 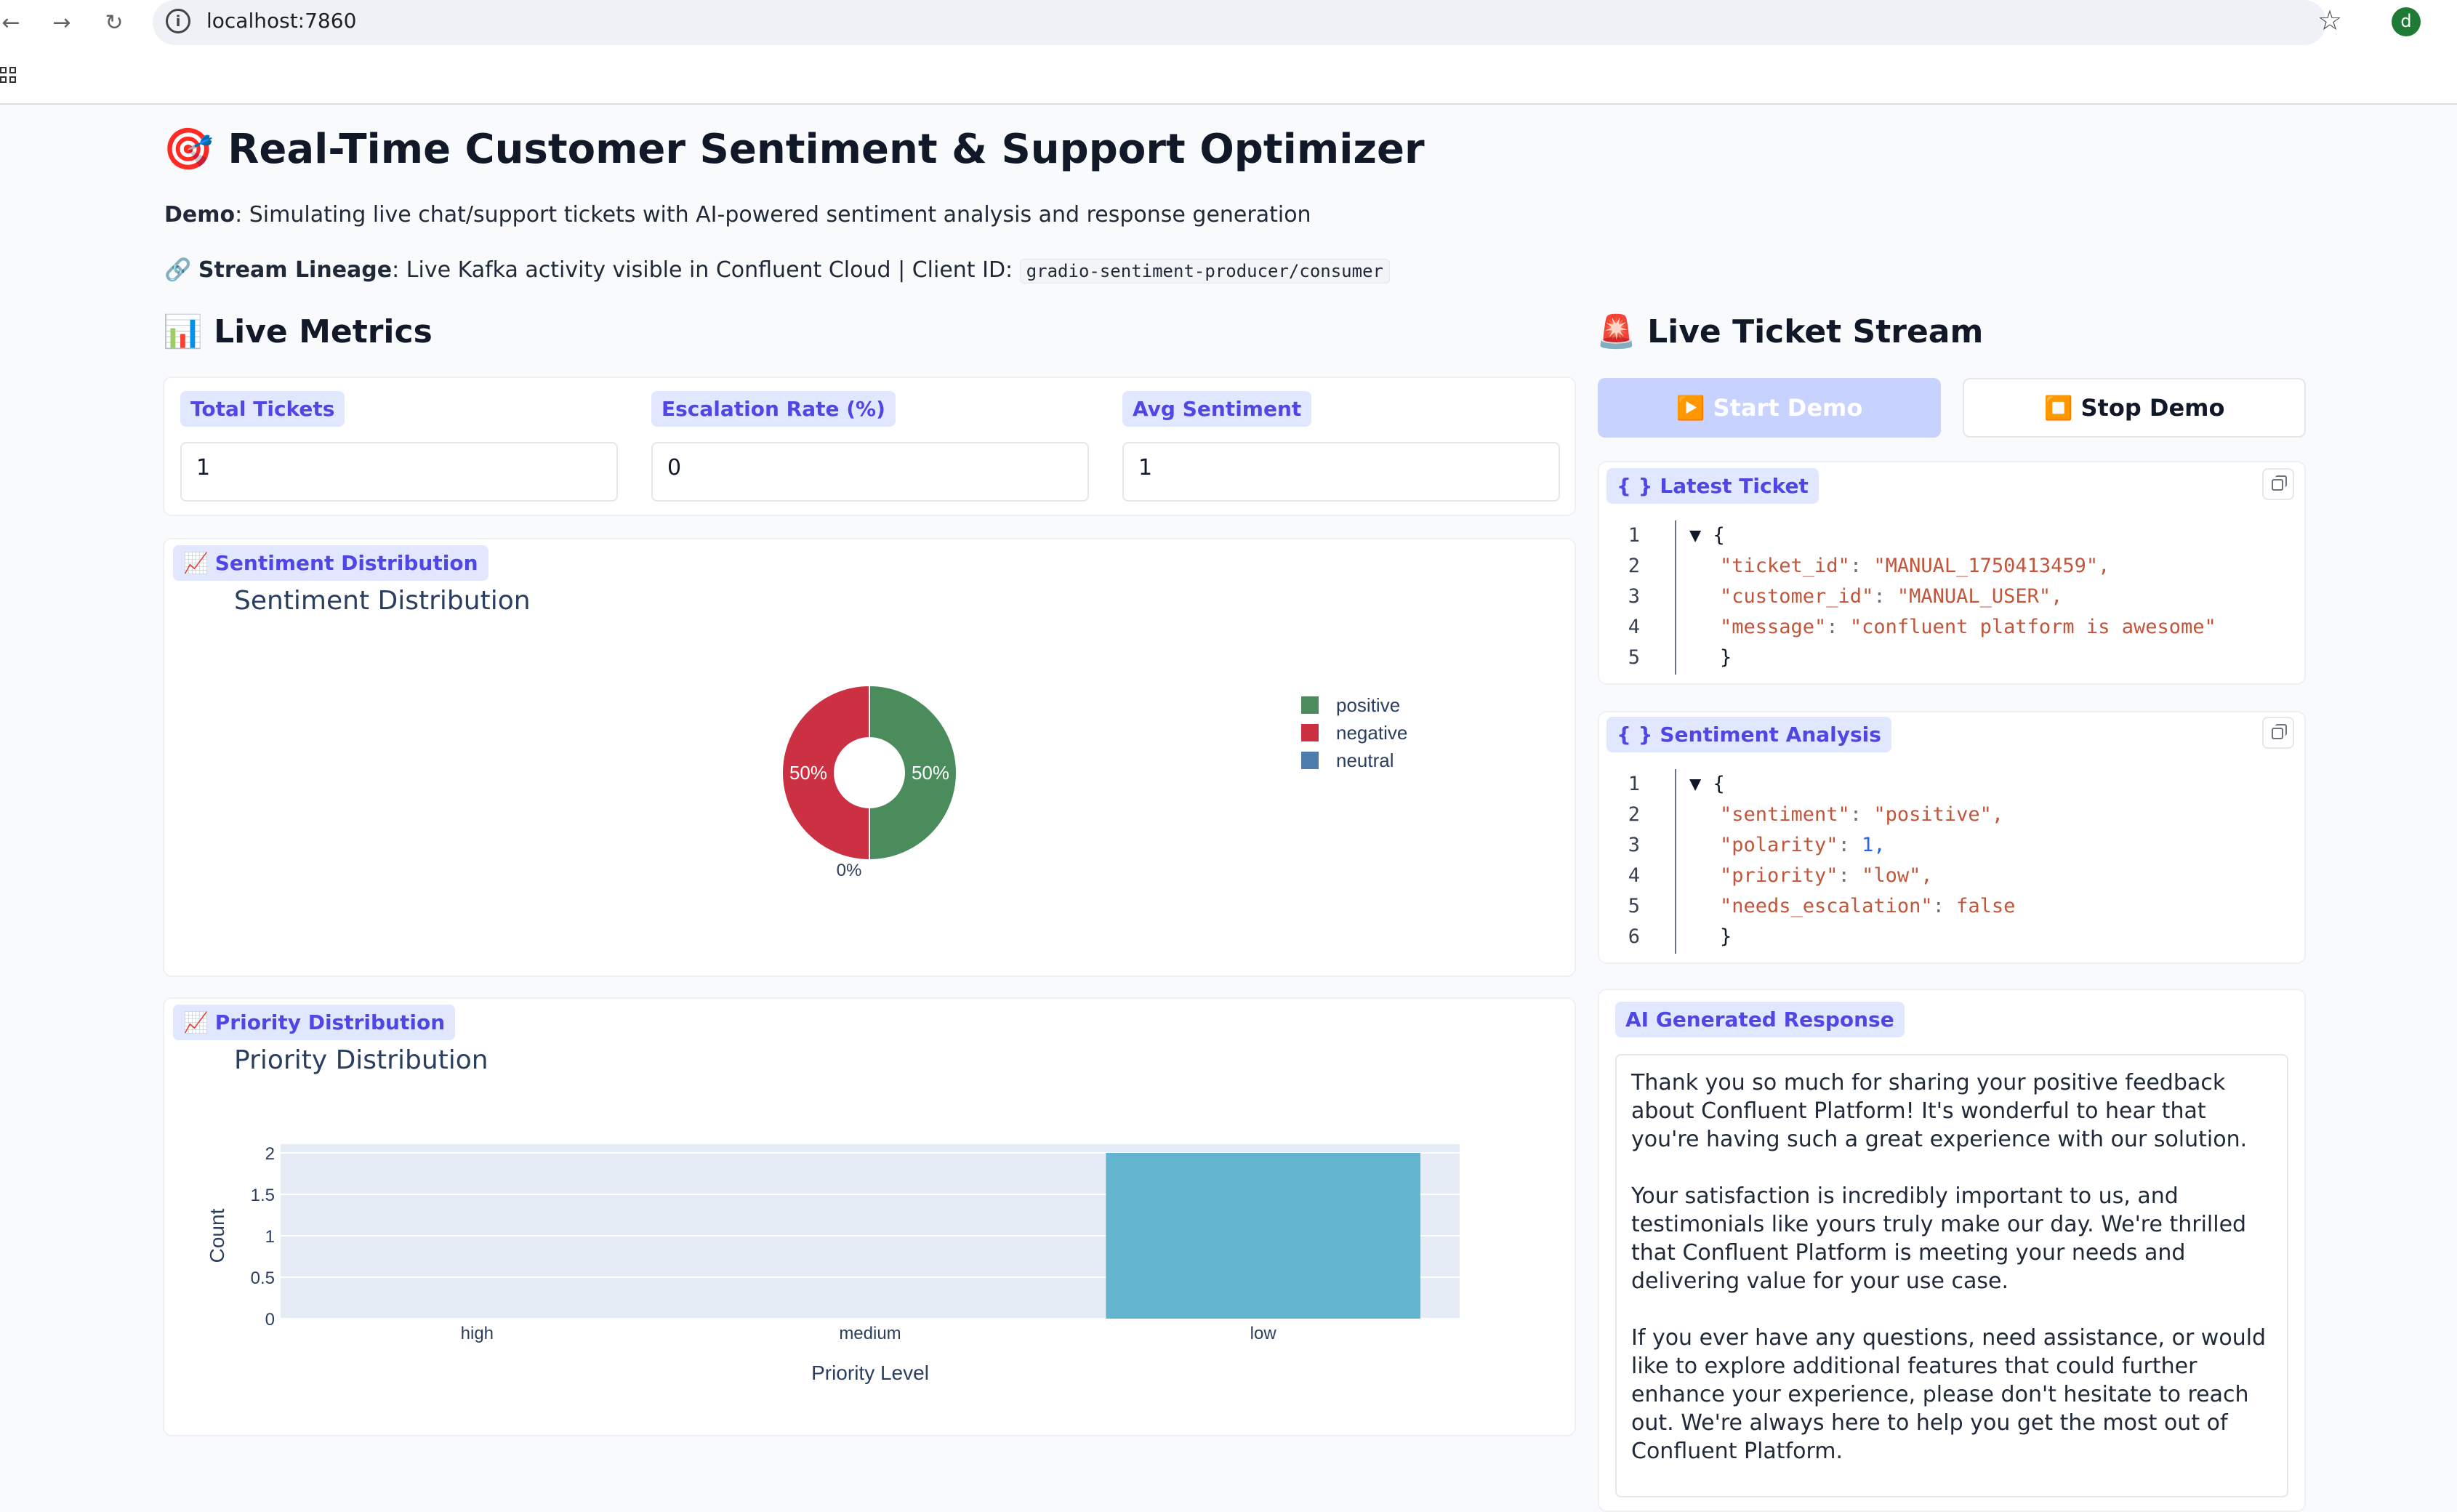 What do you see at coordinates (1634, 845) in the screenshot?
I see `line-number: 3` at bounding box center [1634, 845].